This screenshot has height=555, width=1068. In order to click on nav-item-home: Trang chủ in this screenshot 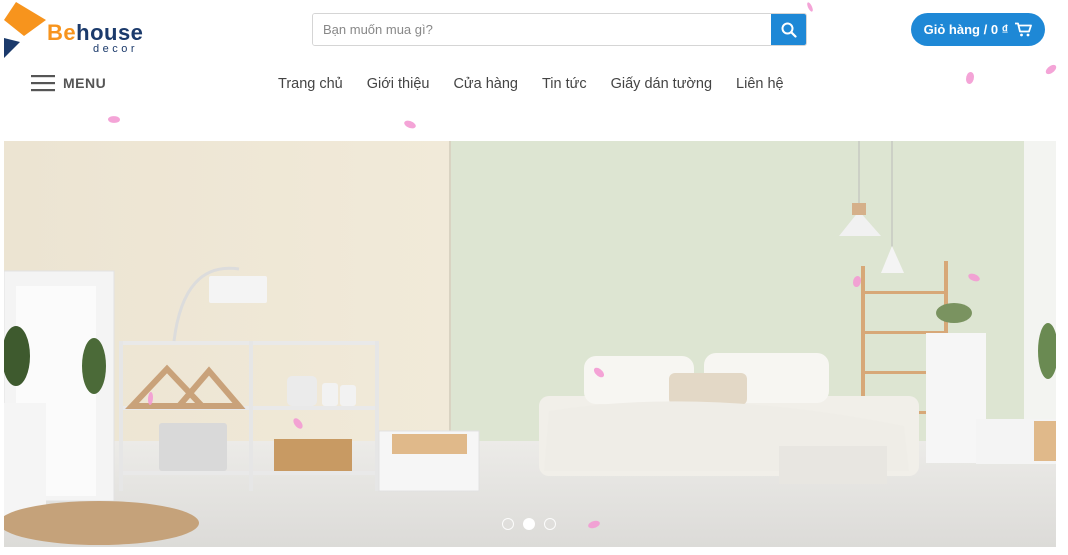, I will do `click(310, 84)`.